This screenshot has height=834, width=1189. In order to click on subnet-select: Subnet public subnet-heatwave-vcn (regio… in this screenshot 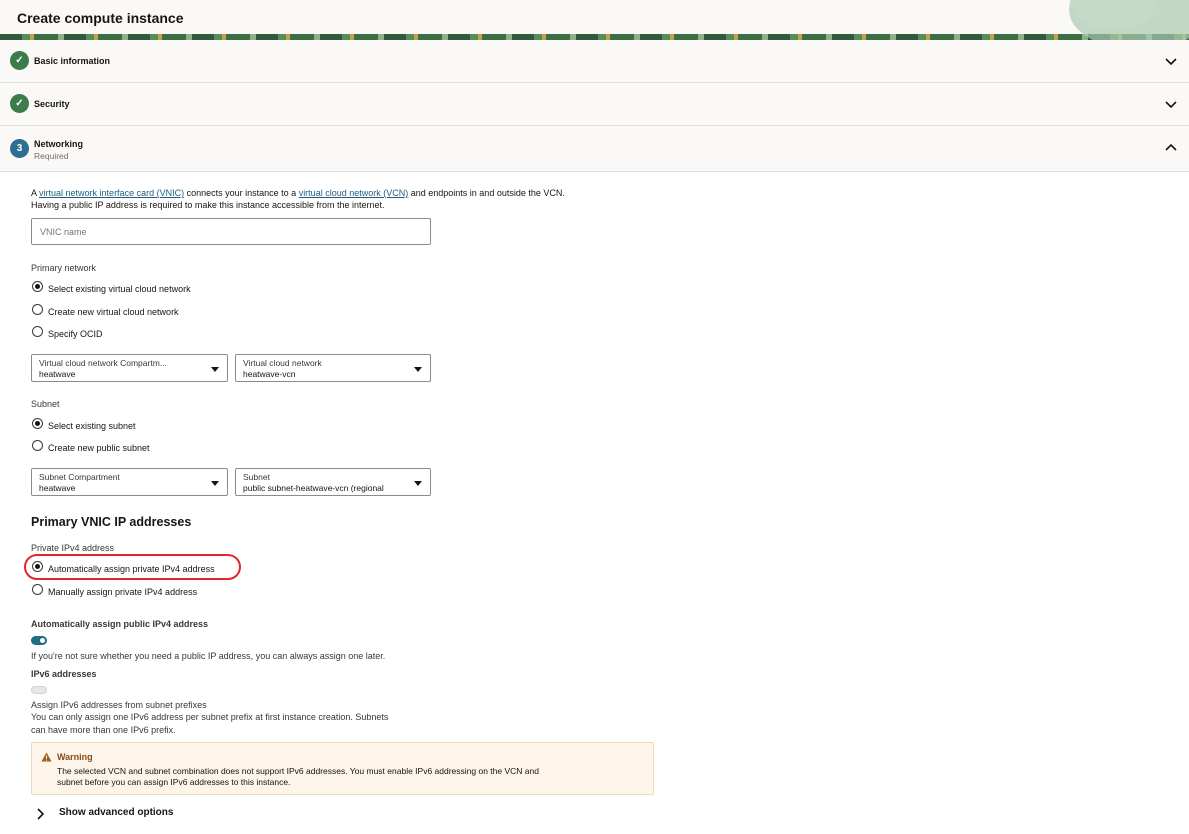, I will do `click(333, 482)`.